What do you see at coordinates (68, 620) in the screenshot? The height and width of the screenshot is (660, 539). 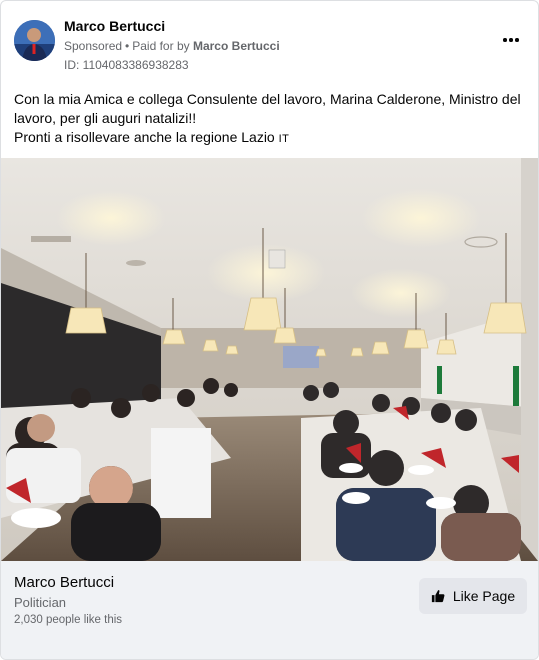 I see `page-like-count: 2,030 people like this` at bounding box center [68, 620].